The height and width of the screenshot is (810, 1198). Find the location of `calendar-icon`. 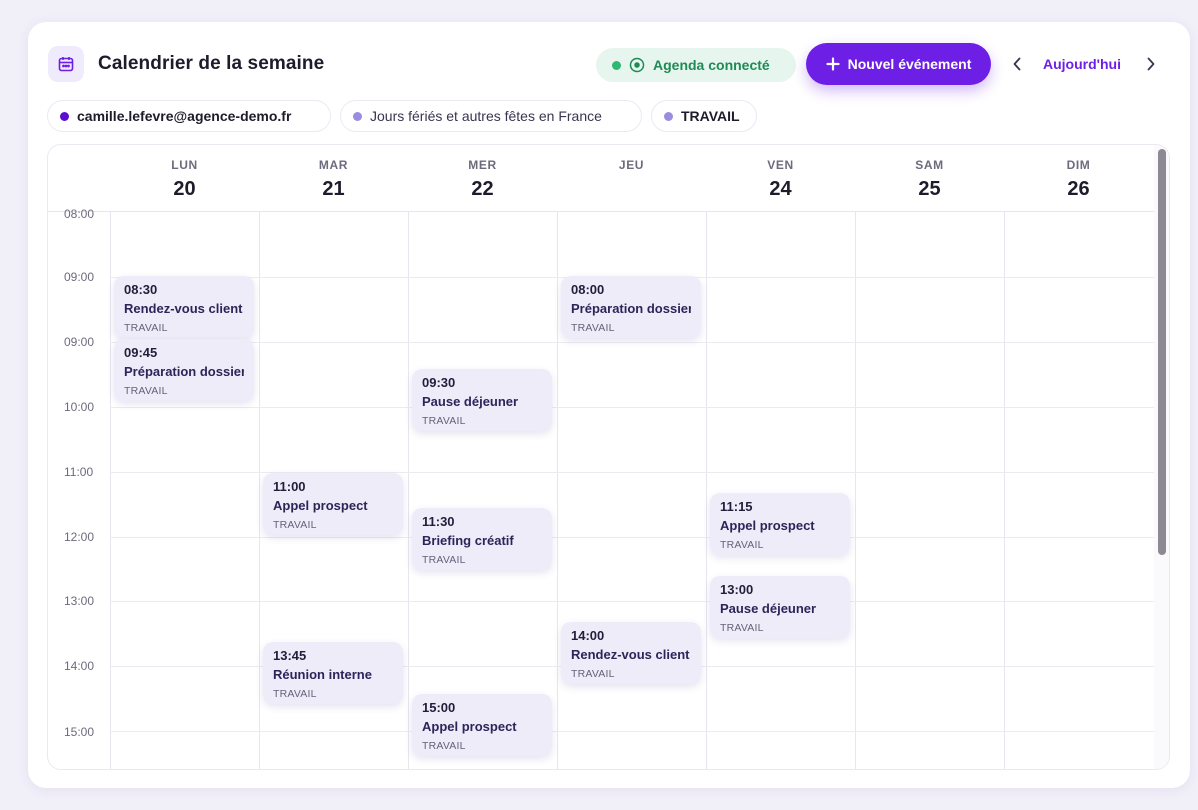

calendar-icon is located at coordinates (66, 64).